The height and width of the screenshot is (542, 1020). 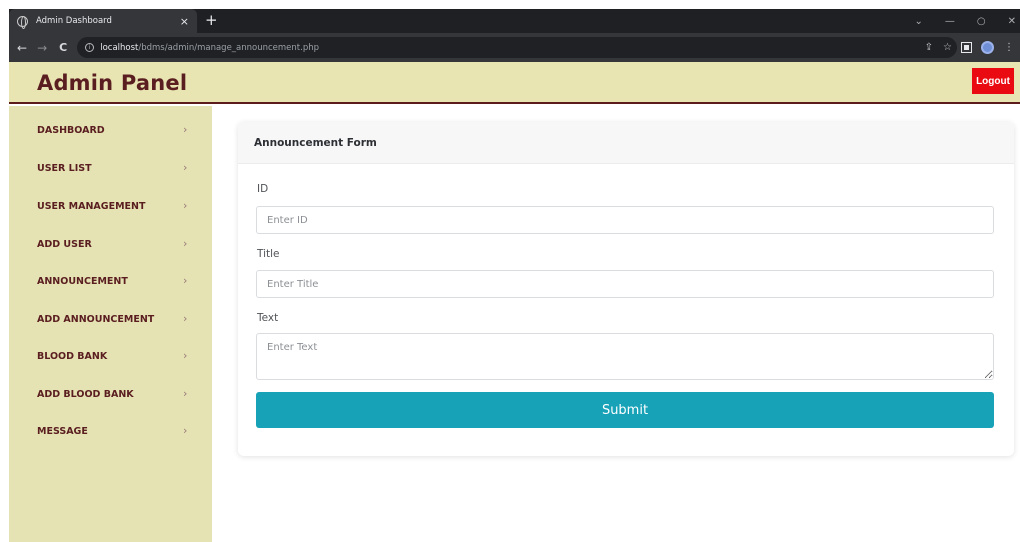 I want to click on close-tab-icon: ×, so click(x=184, y=21).